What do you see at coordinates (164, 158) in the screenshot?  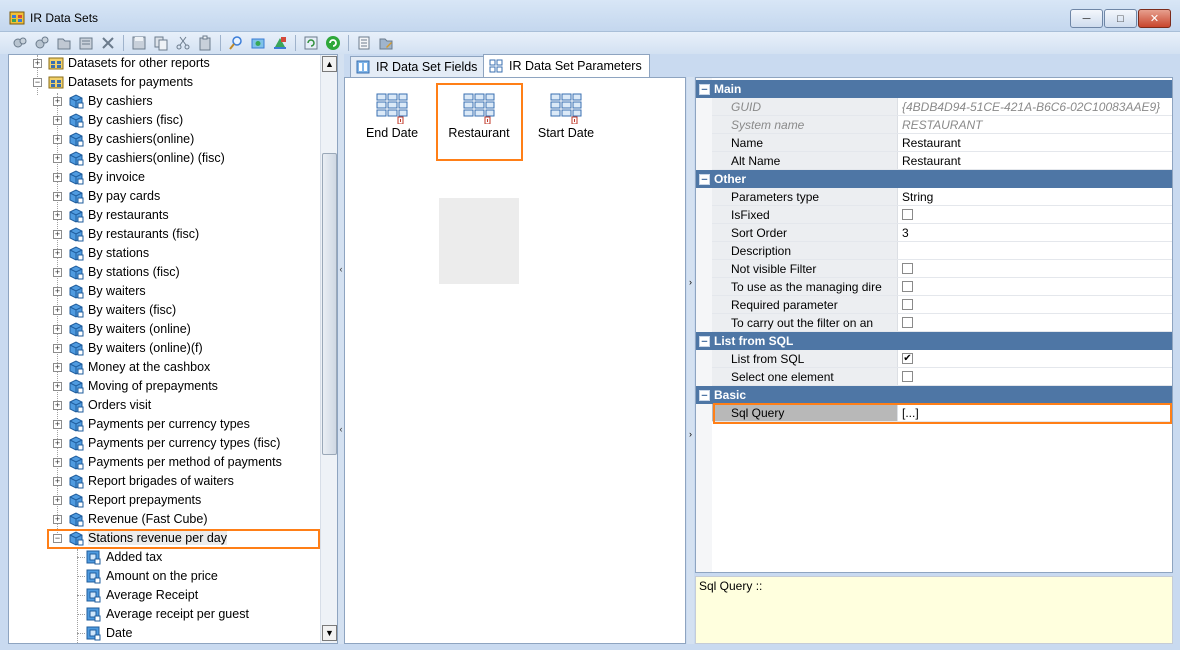 I see `tree-item: + By cashiers(online) (fisc)` at bounding box center [164, 158].